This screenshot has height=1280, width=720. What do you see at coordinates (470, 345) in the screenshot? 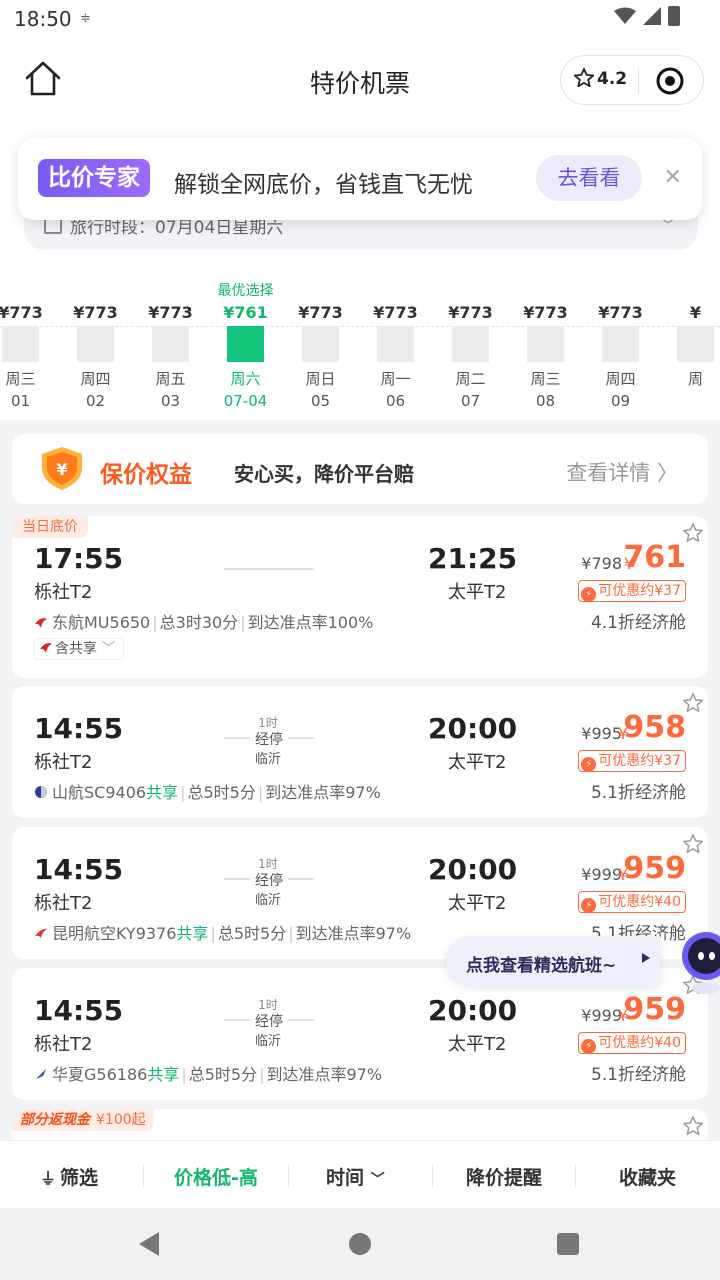
I see `date-option: ¥773 周二 07` at bounding box center [470, 345].